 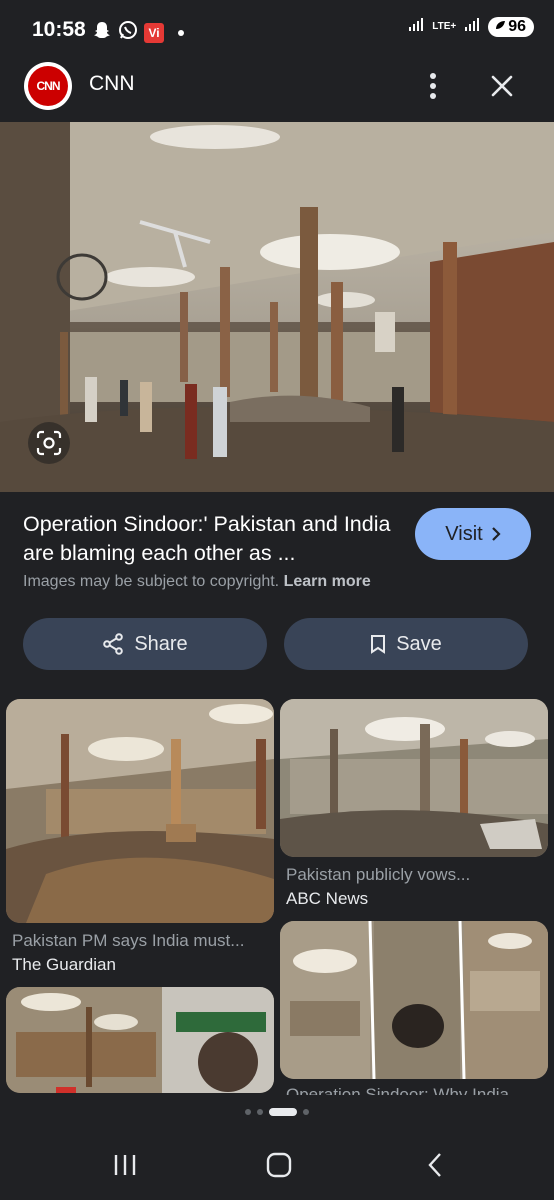 I want to click on save-button: Save, so click(x=406, y=644).